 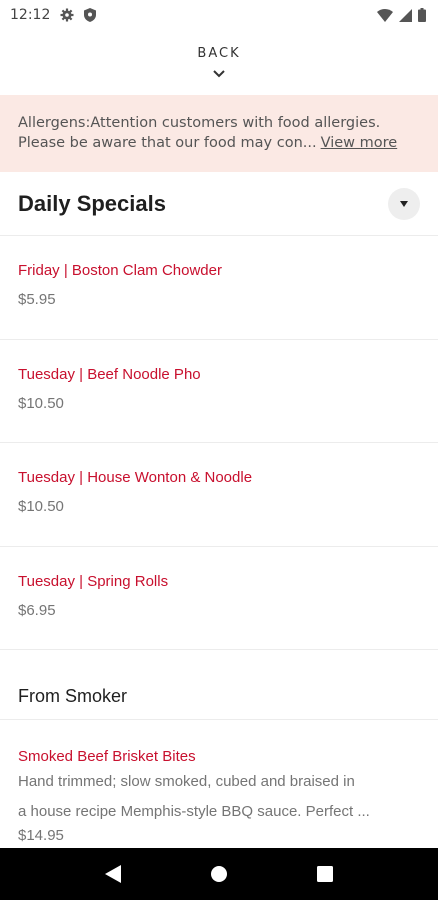 I want to click on shield-icon, so click(x=90, y=15).